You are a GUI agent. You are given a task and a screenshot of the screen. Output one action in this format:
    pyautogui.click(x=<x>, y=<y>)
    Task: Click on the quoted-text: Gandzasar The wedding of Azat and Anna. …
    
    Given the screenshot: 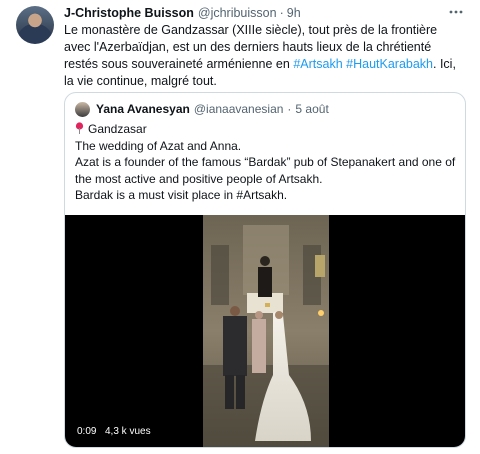 What is the action you would take?
    pyautogui.click(x=267, y=162)
    